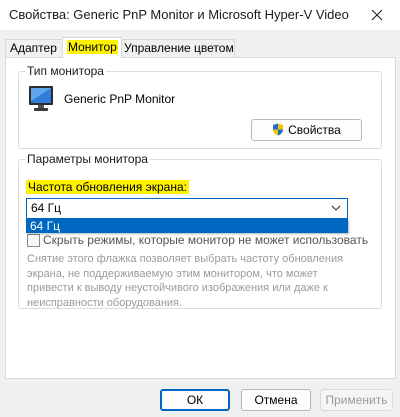  I want to click on refresh-rate-value: 64 Гц, so click(46, 208).